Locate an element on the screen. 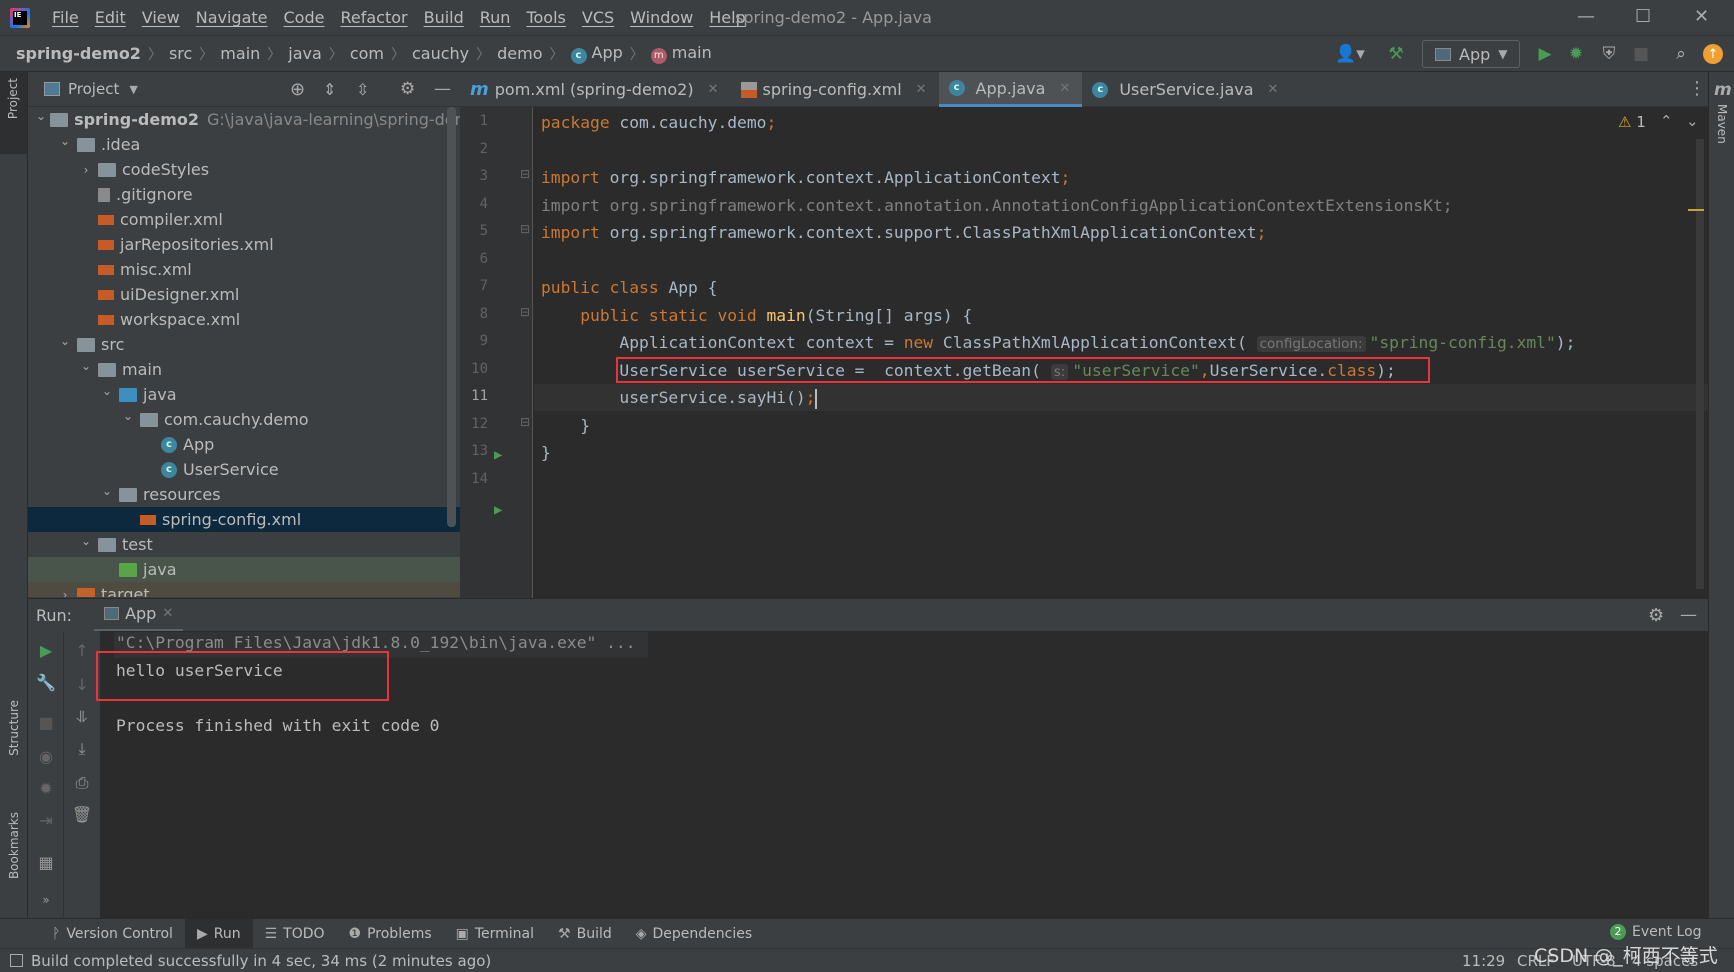 Image resolution: width=1734 pixels, height=972 pixels. account-icon: 👤▾ is located at coordinates (1350, 54).